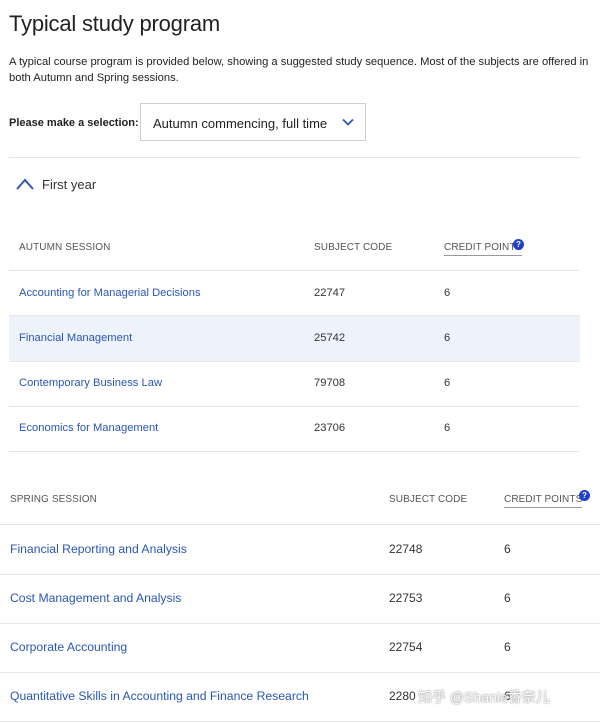 This screenshot has width=600, height=723. I want to click on first-year-toggle: First year, so click(95, 185).